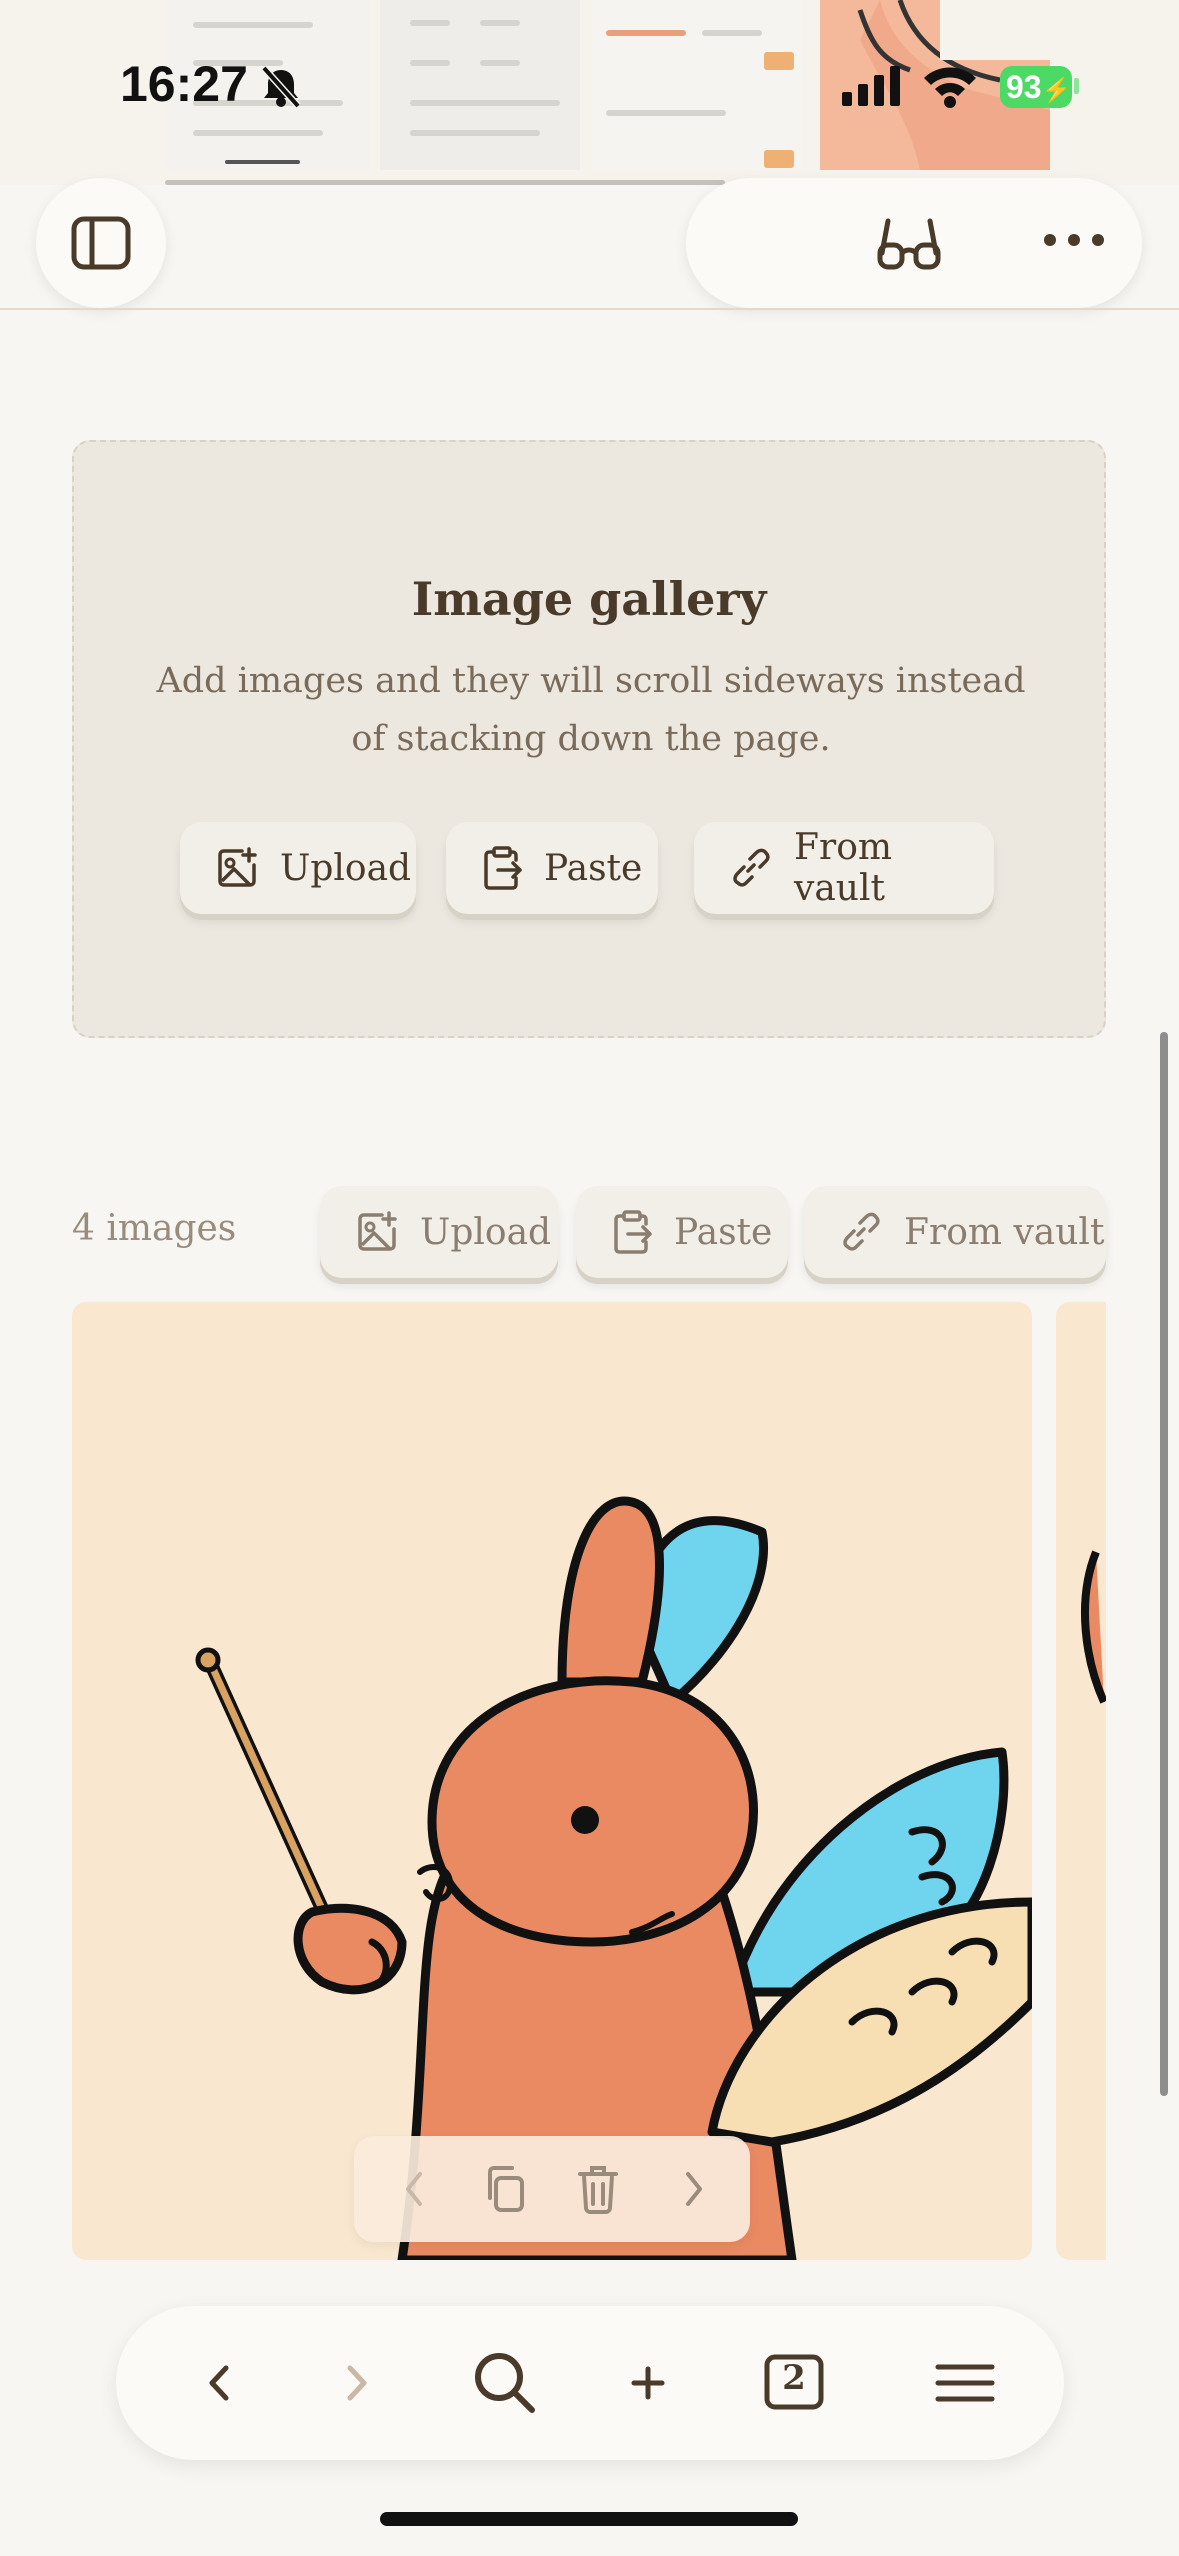 Image resolution: width=1179 pixels, height=2556 pixels. What do you see at coordinates (589, 2519) in the screenshot?
I see `home-indicator` at bounding box center [589, 2519].